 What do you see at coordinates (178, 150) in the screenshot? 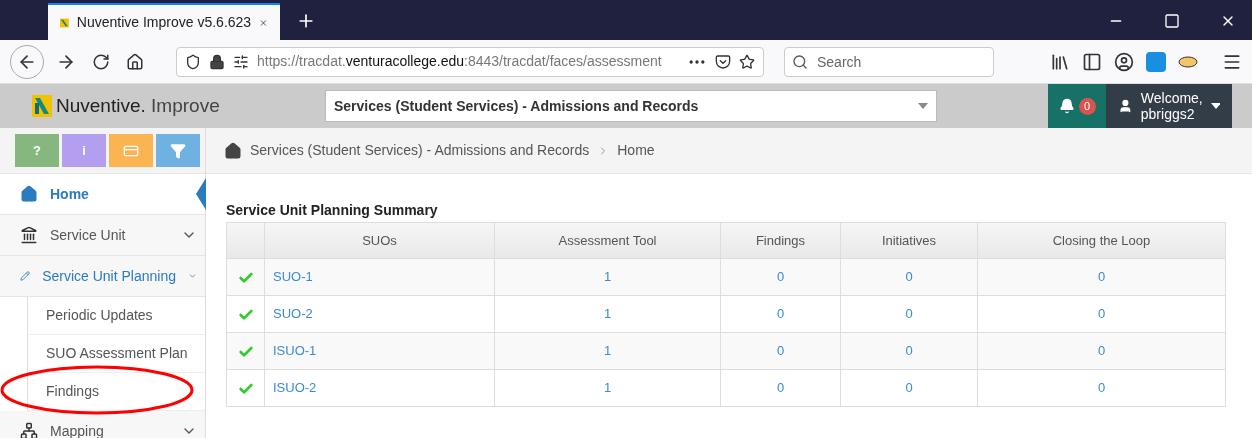
I see `filter-icon` at bounding box center [178, 150].